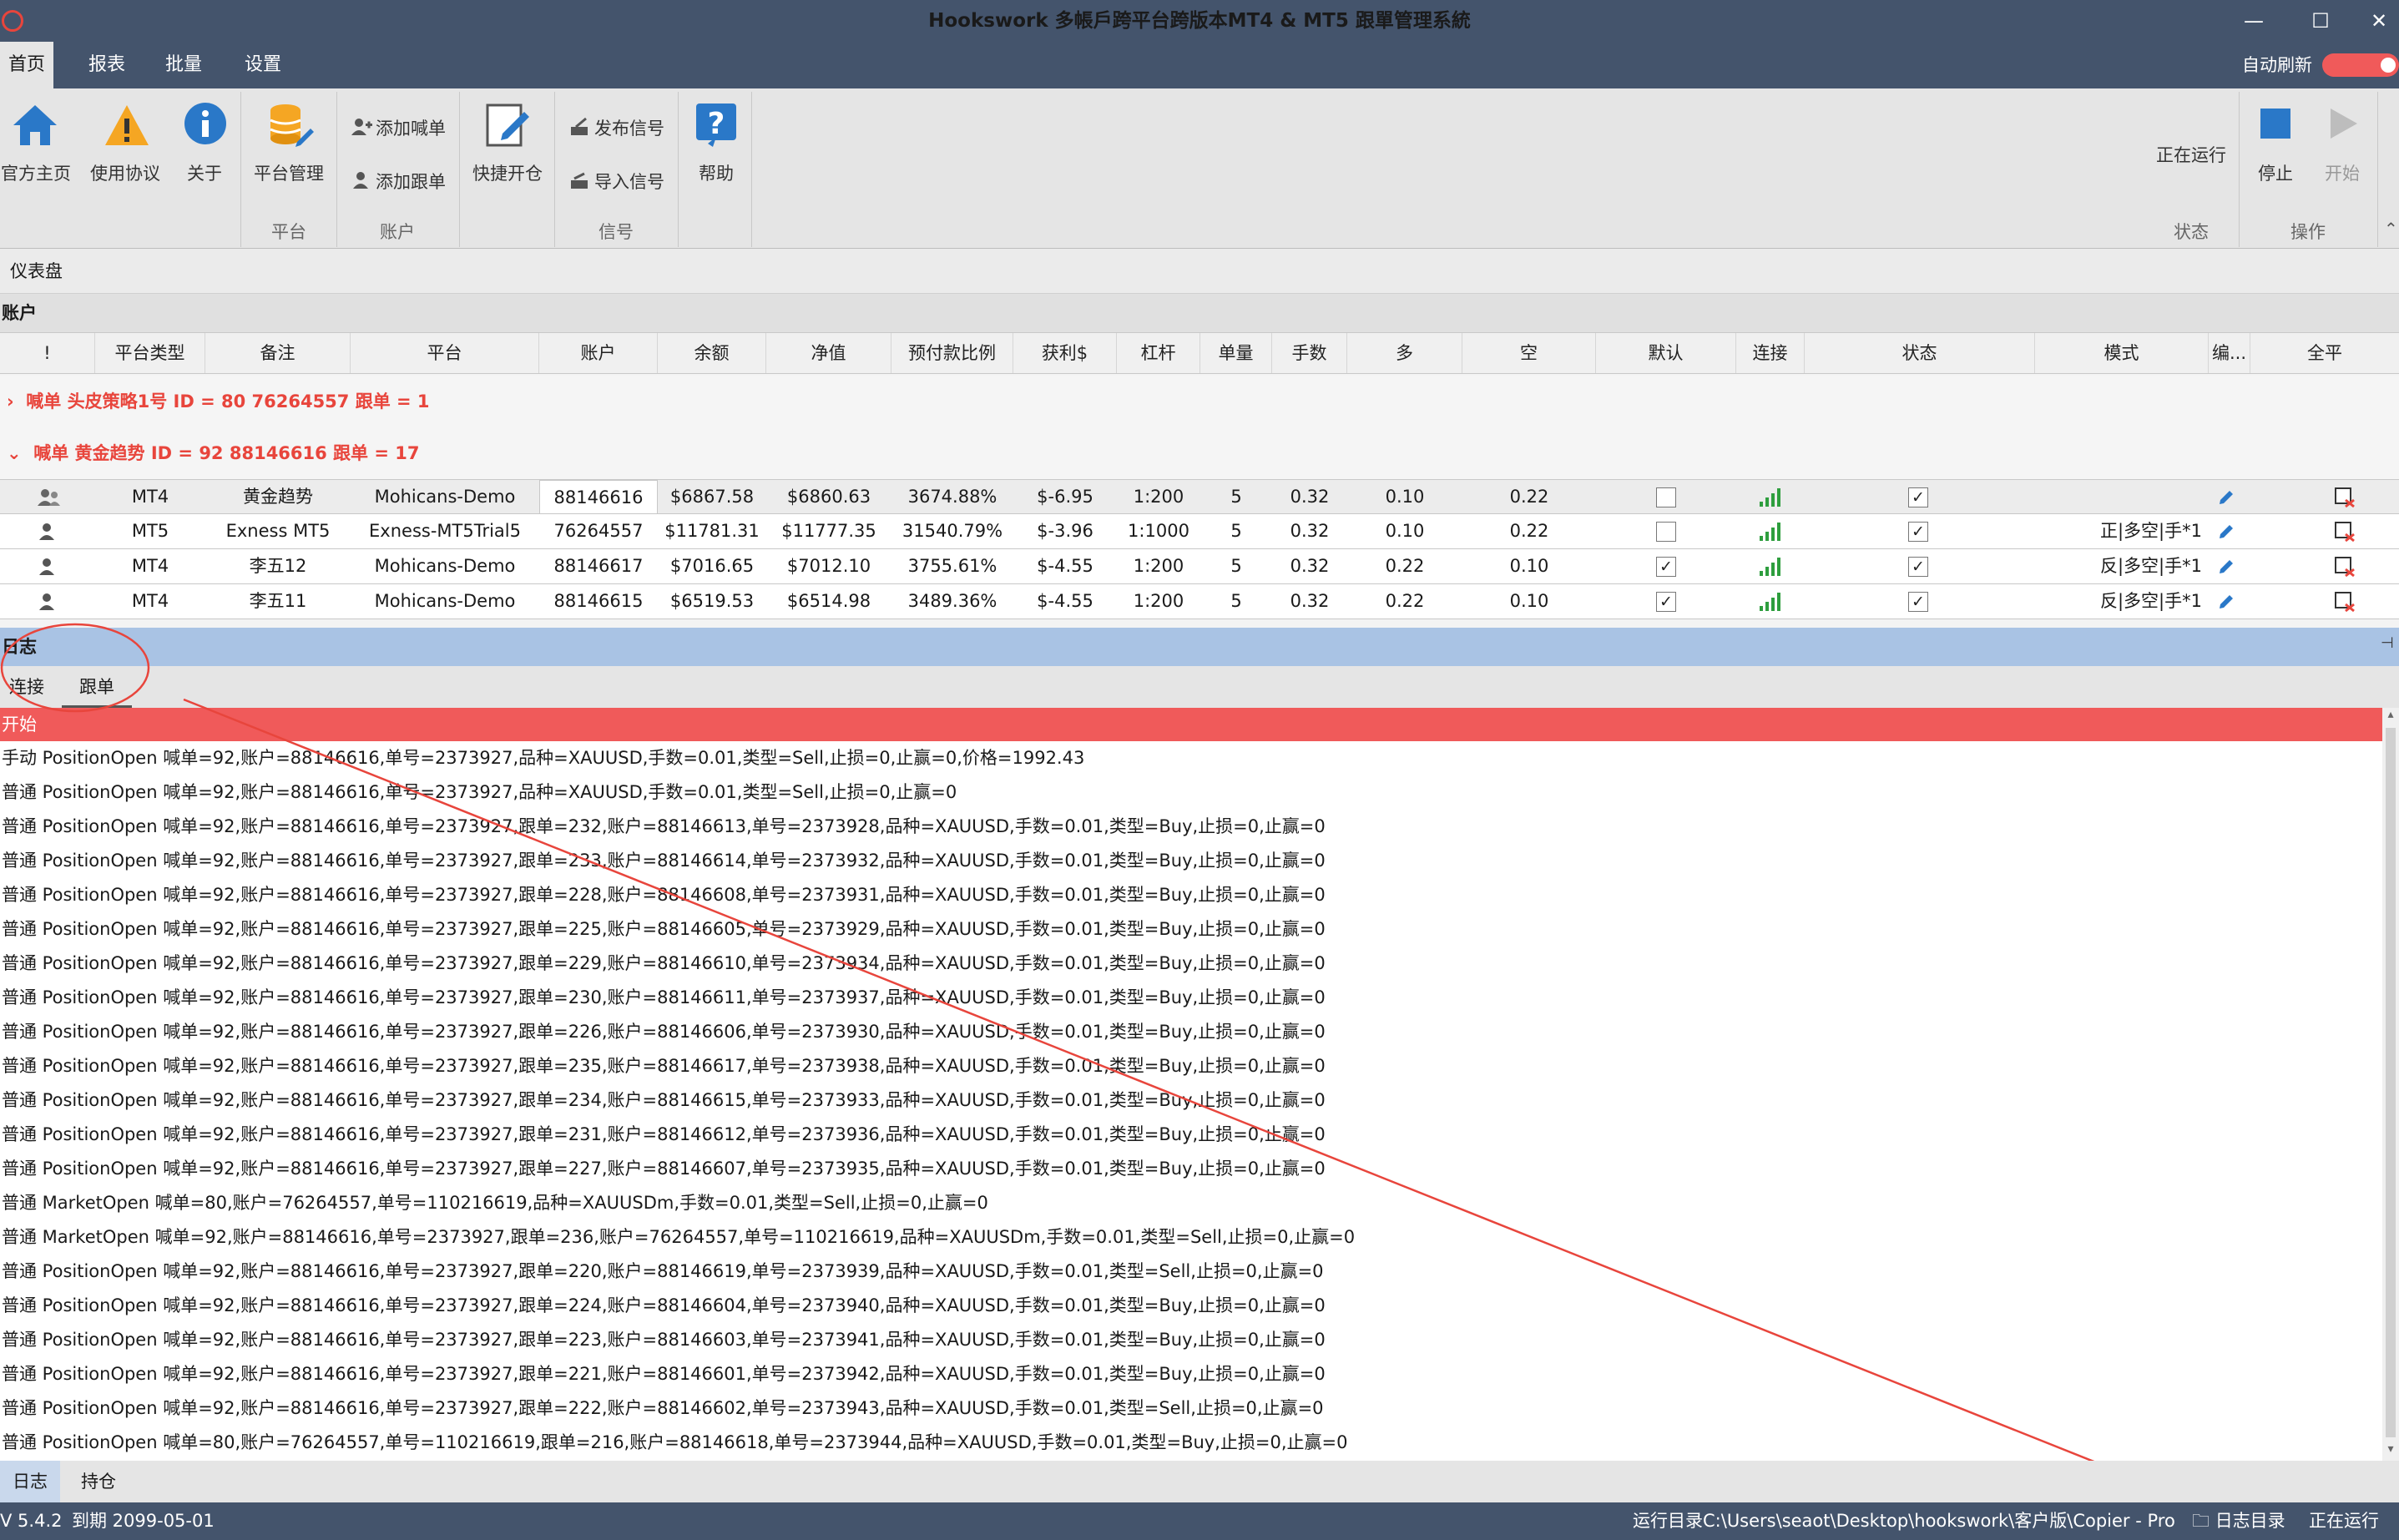 The image size is (2399, 1540). What do you see at coordinates (204, 145) in the screenshot?
I see `about-button: 关于` at bounding box center [204, 145].